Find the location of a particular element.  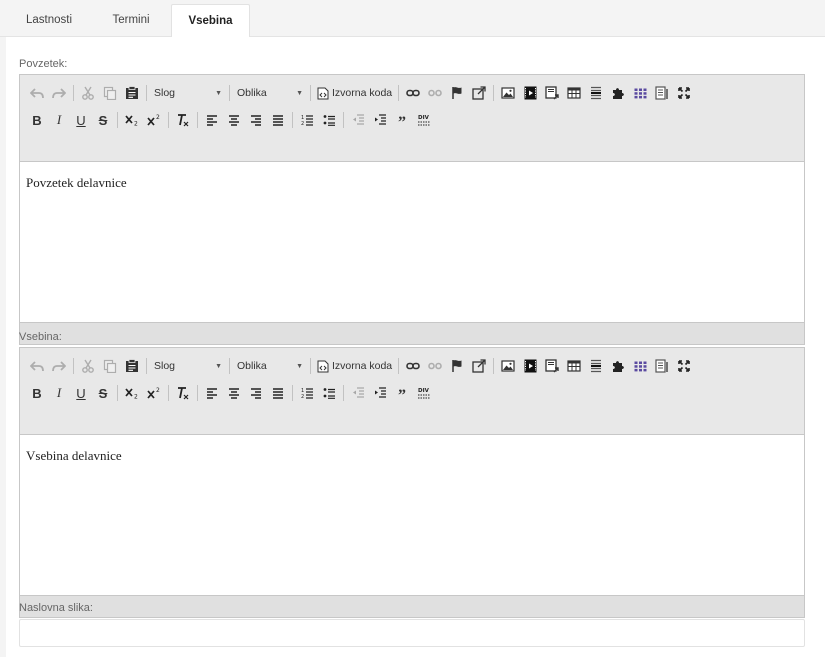

tab-lastnosti: Lastnosti is located at coordinates (49, 20).